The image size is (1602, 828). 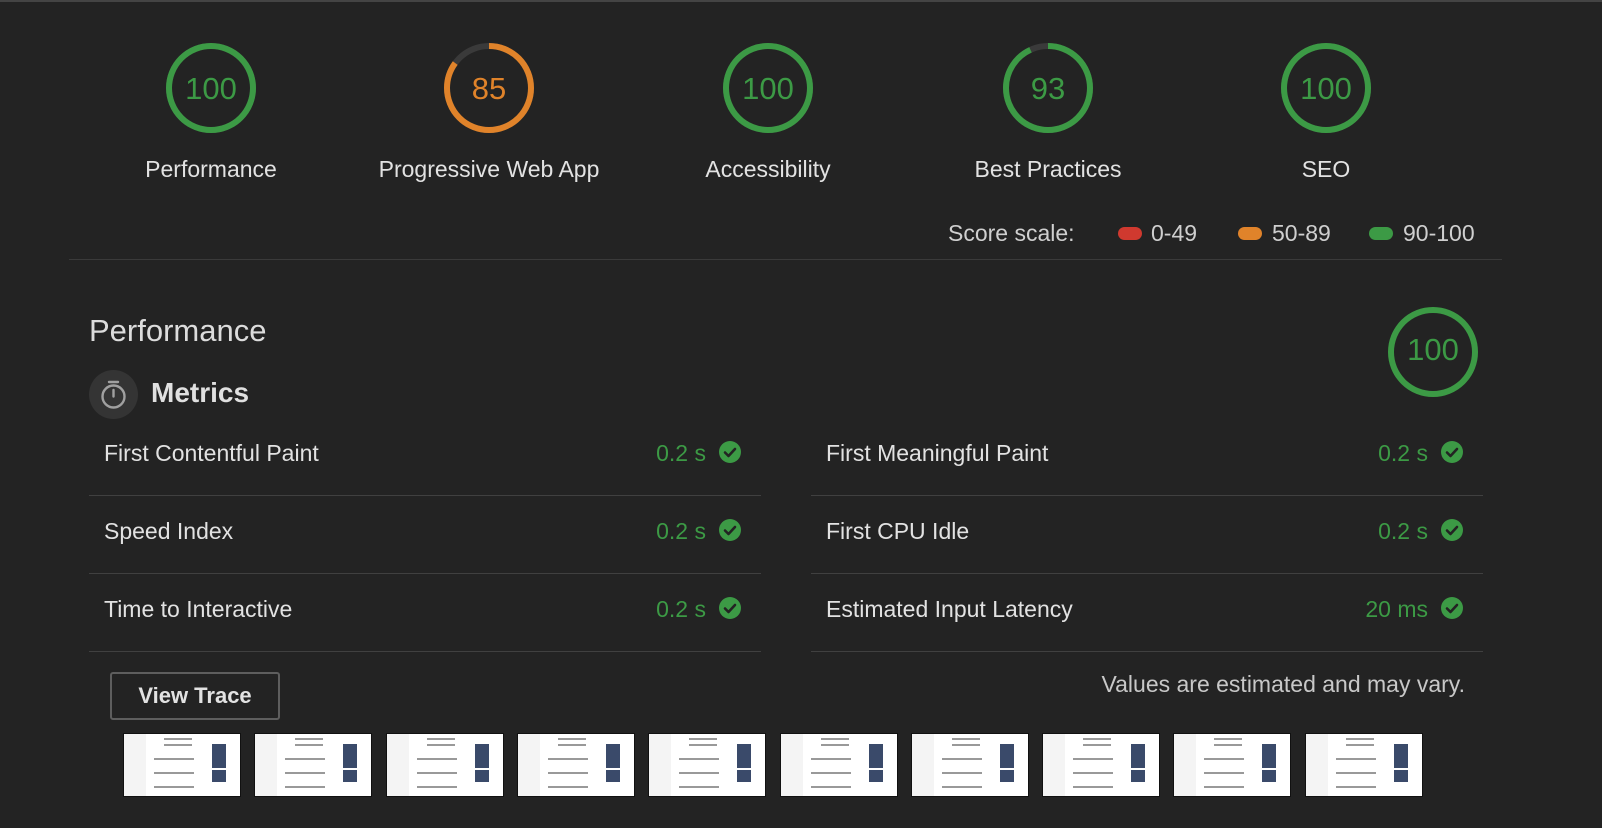 I want to click on gauge-pwa: 85 Progressive Web App, so click(x=489, y=112).